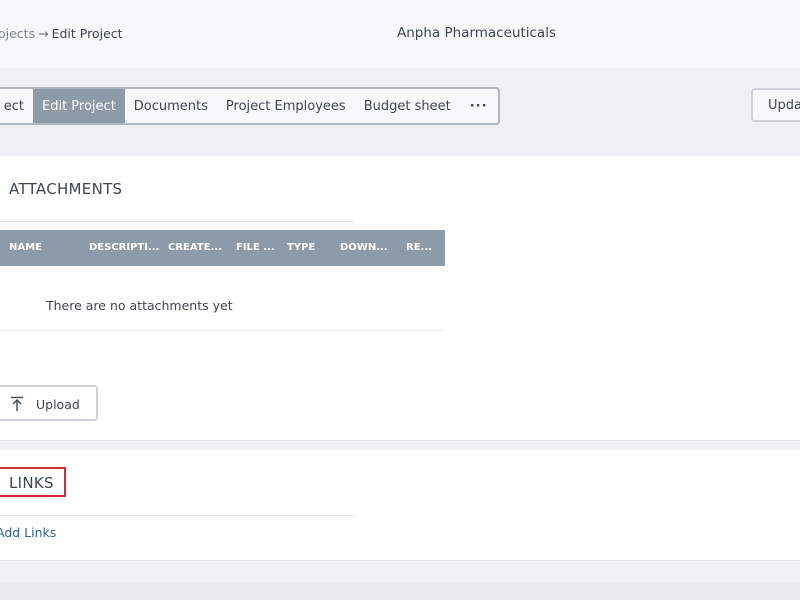 The image size is (800, 600). Describe the element at coordinates (286, 106) in the screenshot. I see `tab-project-employees: Project Employees` at that location.